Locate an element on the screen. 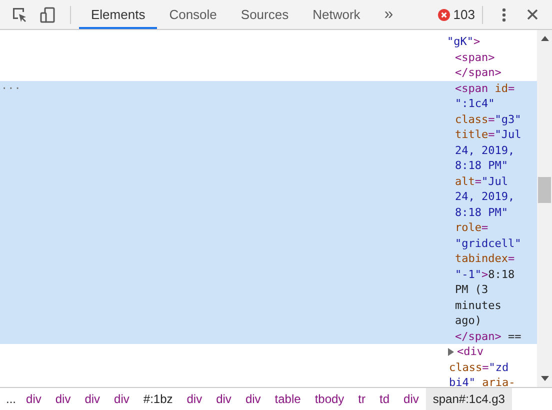  code-token: <div is located at coordinates (470, 351).